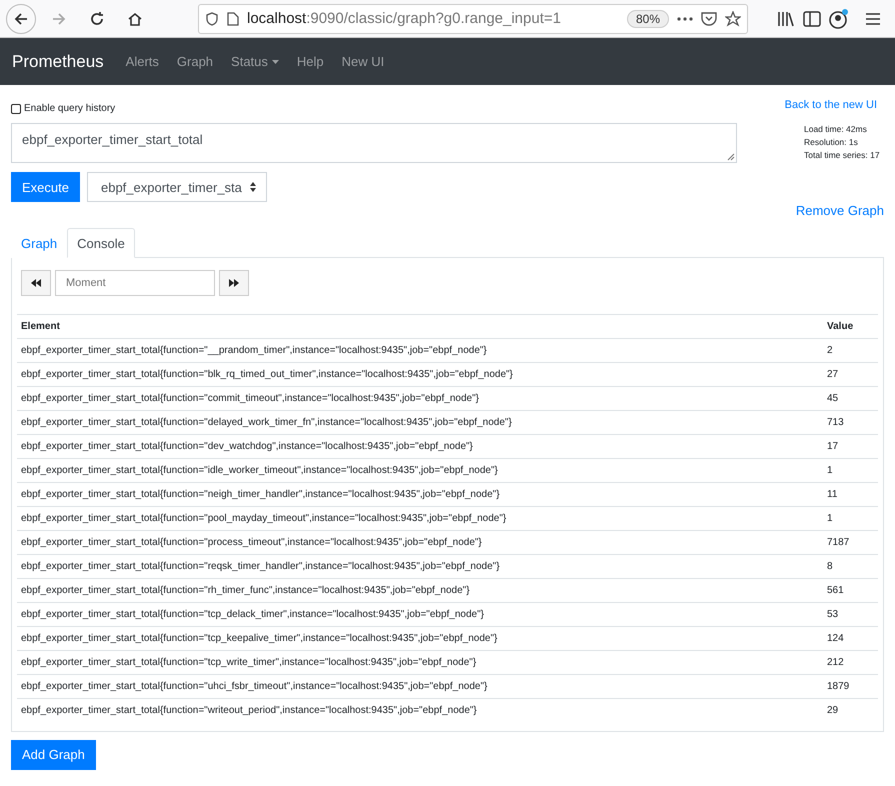  What do you see at coordinates (255, 61) in the screenshot?
I see `nav-link: Status` at bounding box center [255, 61].